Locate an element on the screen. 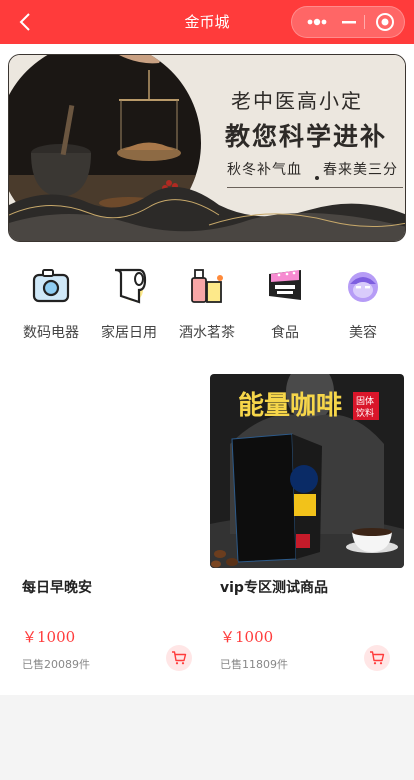 Image resolution: width=414 pixels, height=780 pixels. svg-text: 饮料 is located at coordinates (365, 413).